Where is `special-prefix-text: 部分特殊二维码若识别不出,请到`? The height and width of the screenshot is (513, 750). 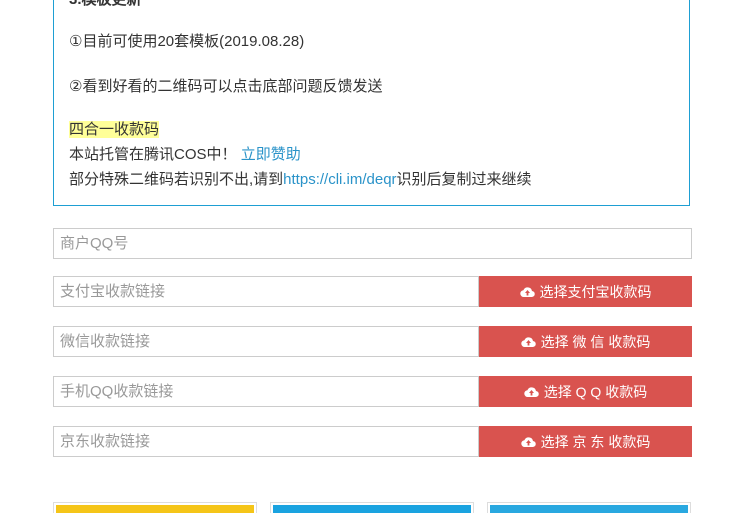 special-prefix-text: 部分特殊二维码若识别不出,请到 is located at coordinates (176, 179).